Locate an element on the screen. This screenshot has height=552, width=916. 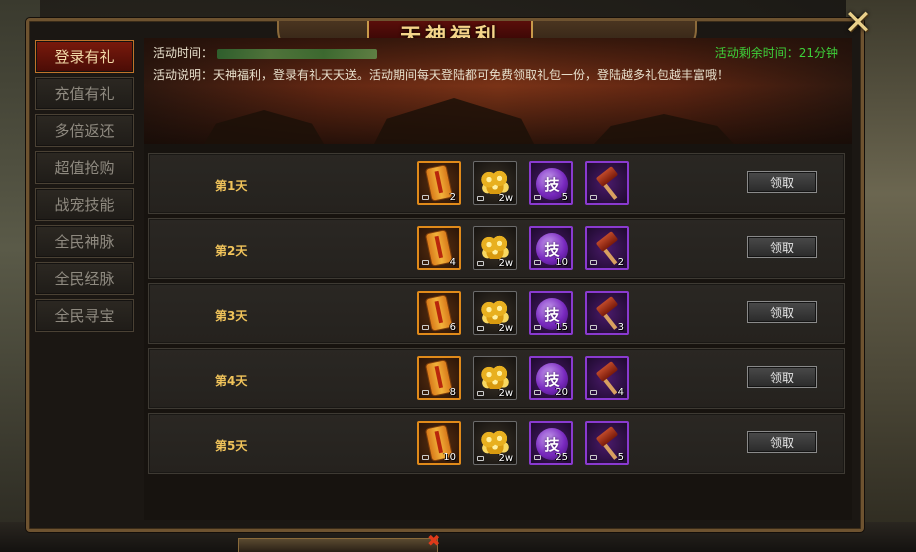
reward-row: 第5天 10 2w 技 25 5 领取 is located at coordinates (496, 443).